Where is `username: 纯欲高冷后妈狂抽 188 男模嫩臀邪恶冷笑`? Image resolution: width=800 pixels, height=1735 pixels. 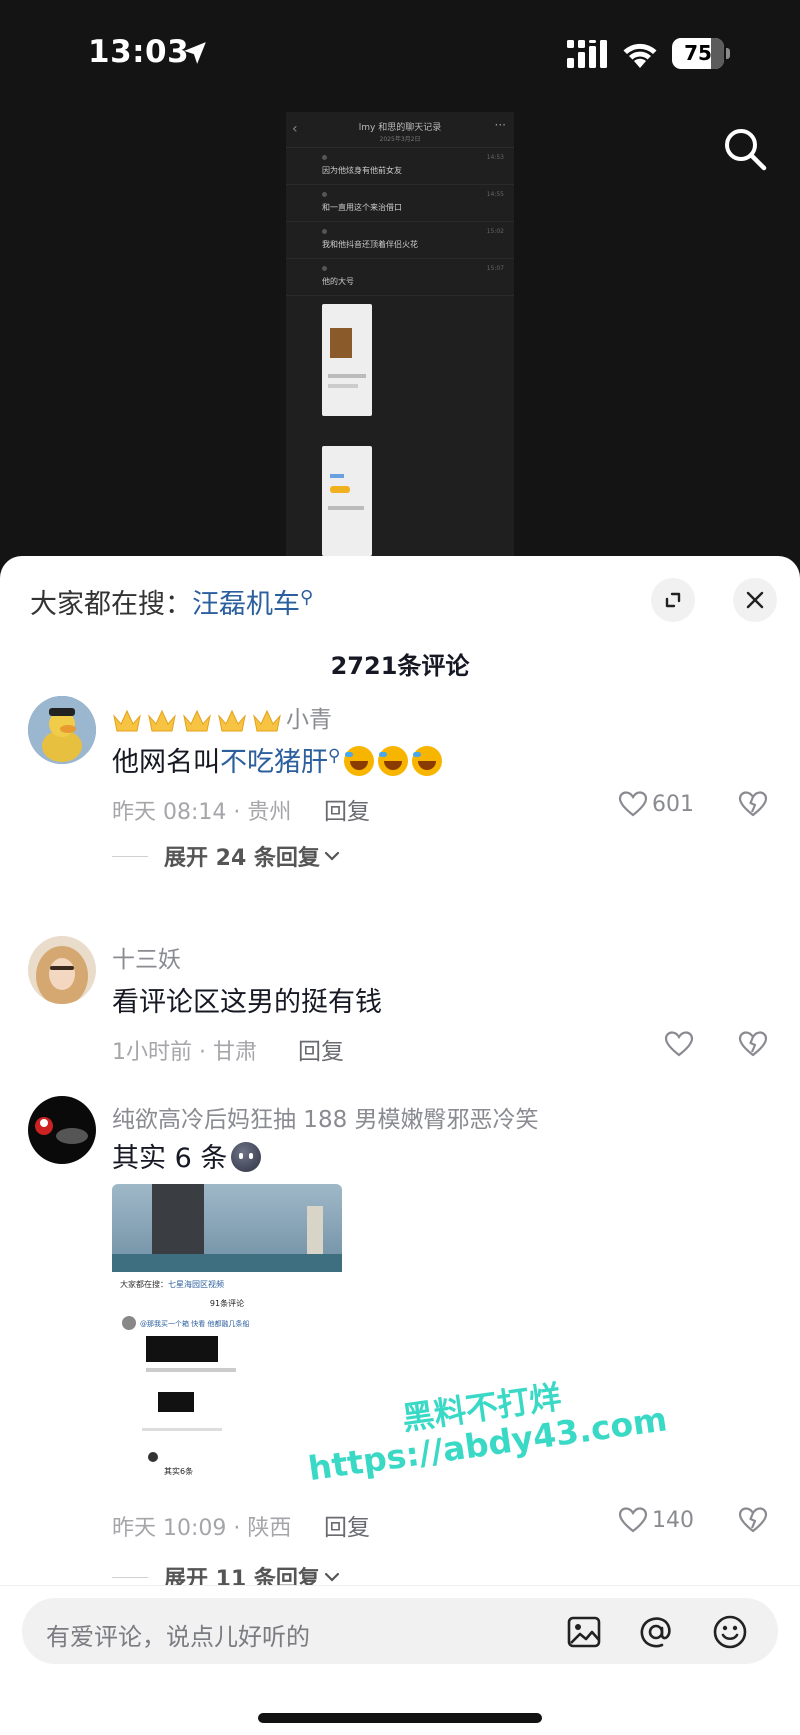
username: 纯欲高冷后妈狂抽 188 男模嫩臀邪恶冷笑 is located at coordinates (325, 1117).